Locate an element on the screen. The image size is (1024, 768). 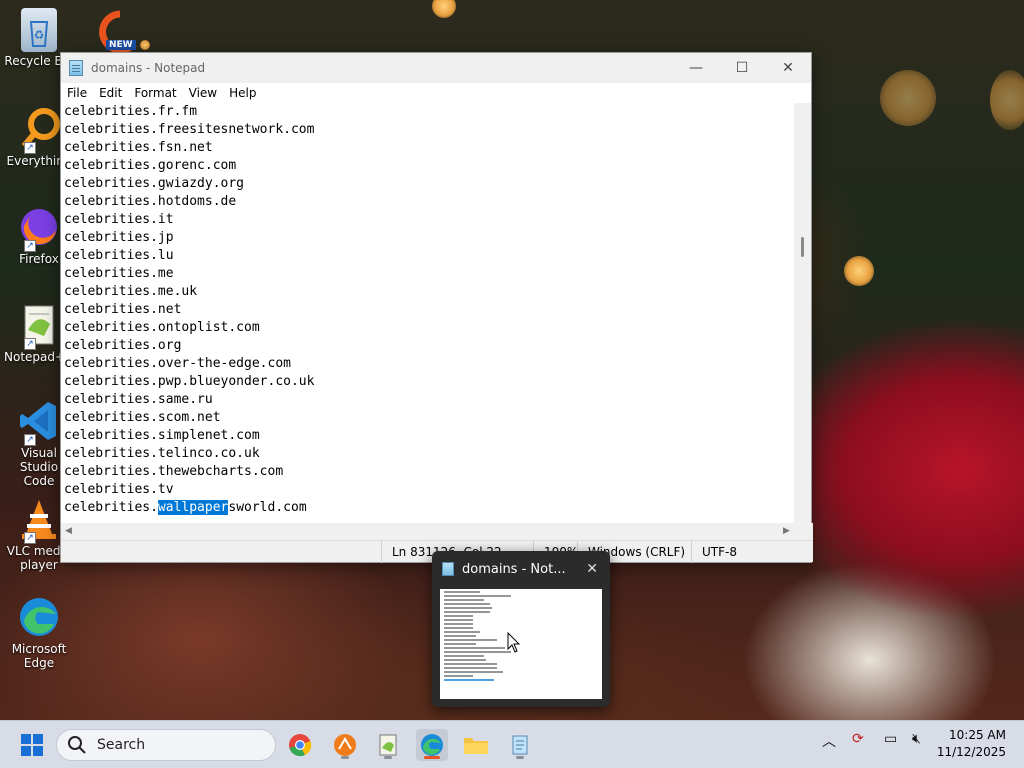
taskbar-notepad-plus-plus is located at coordinates (388, 745).